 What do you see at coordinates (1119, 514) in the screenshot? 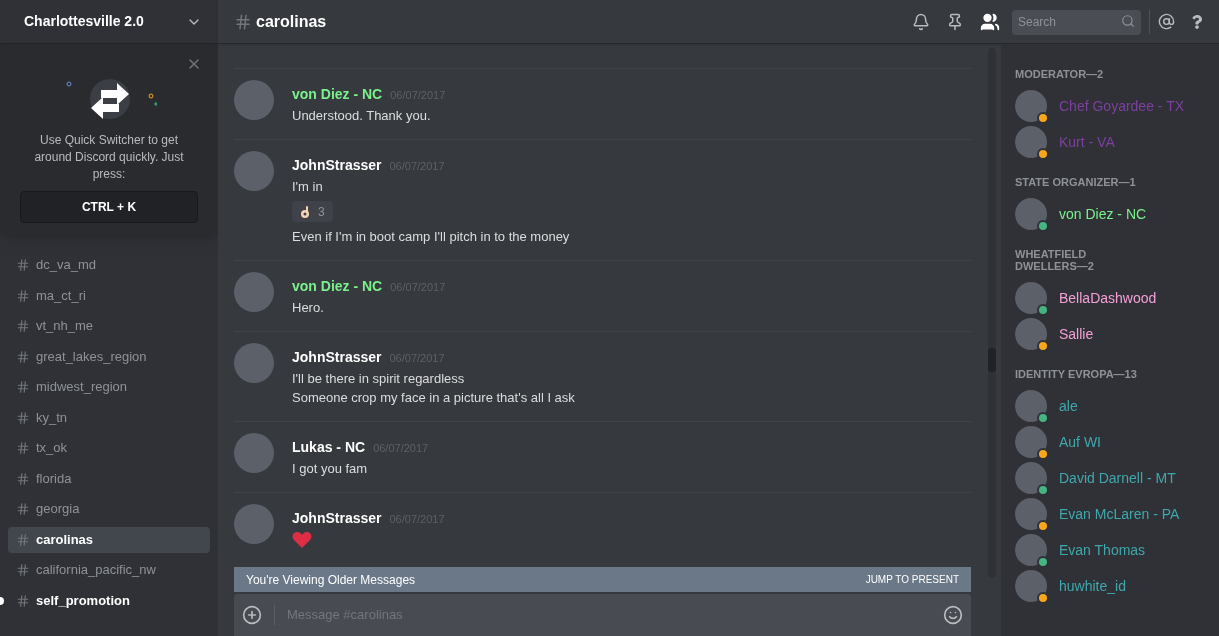
I see `member-name: Evan McLaren - PA` at bounding box center [1119, 514].